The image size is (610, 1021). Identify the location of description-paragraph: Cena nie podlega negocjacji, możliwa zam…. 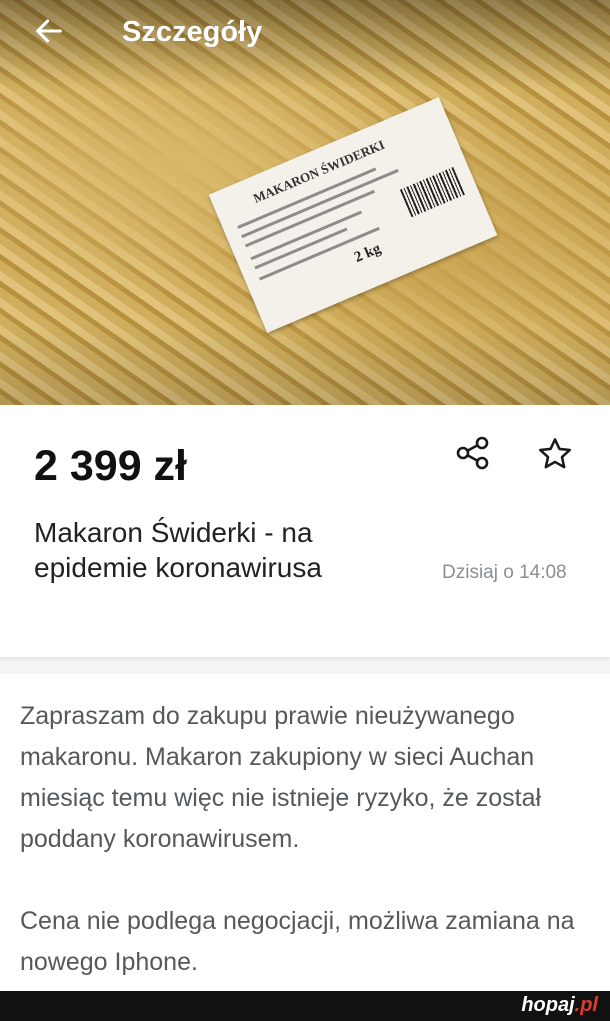
(297, 941).